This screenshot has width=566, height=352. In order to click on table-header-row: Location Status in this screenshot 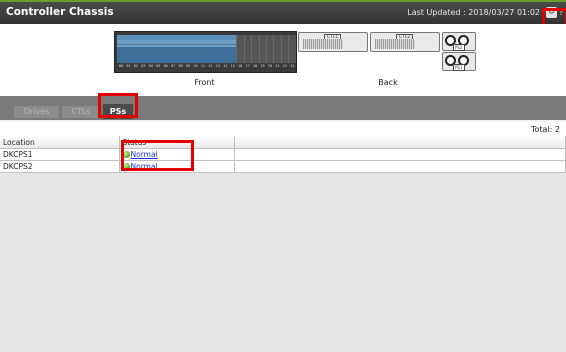, I will do `click(283, 142)`.